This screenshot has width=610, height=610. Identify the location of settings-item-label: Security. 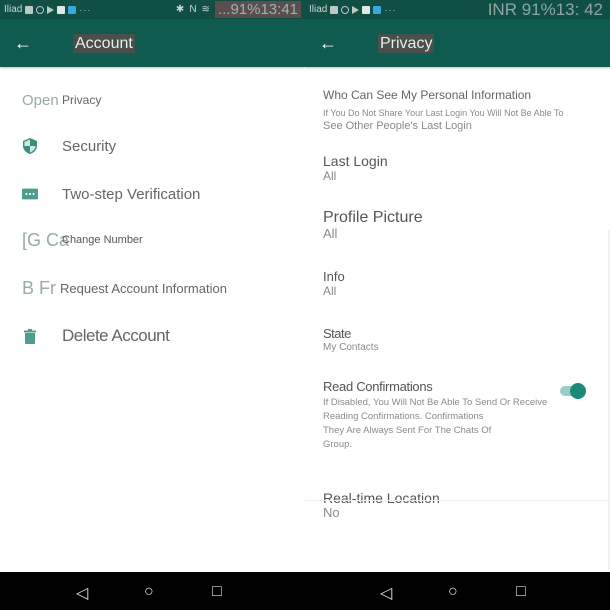
(89, 146).